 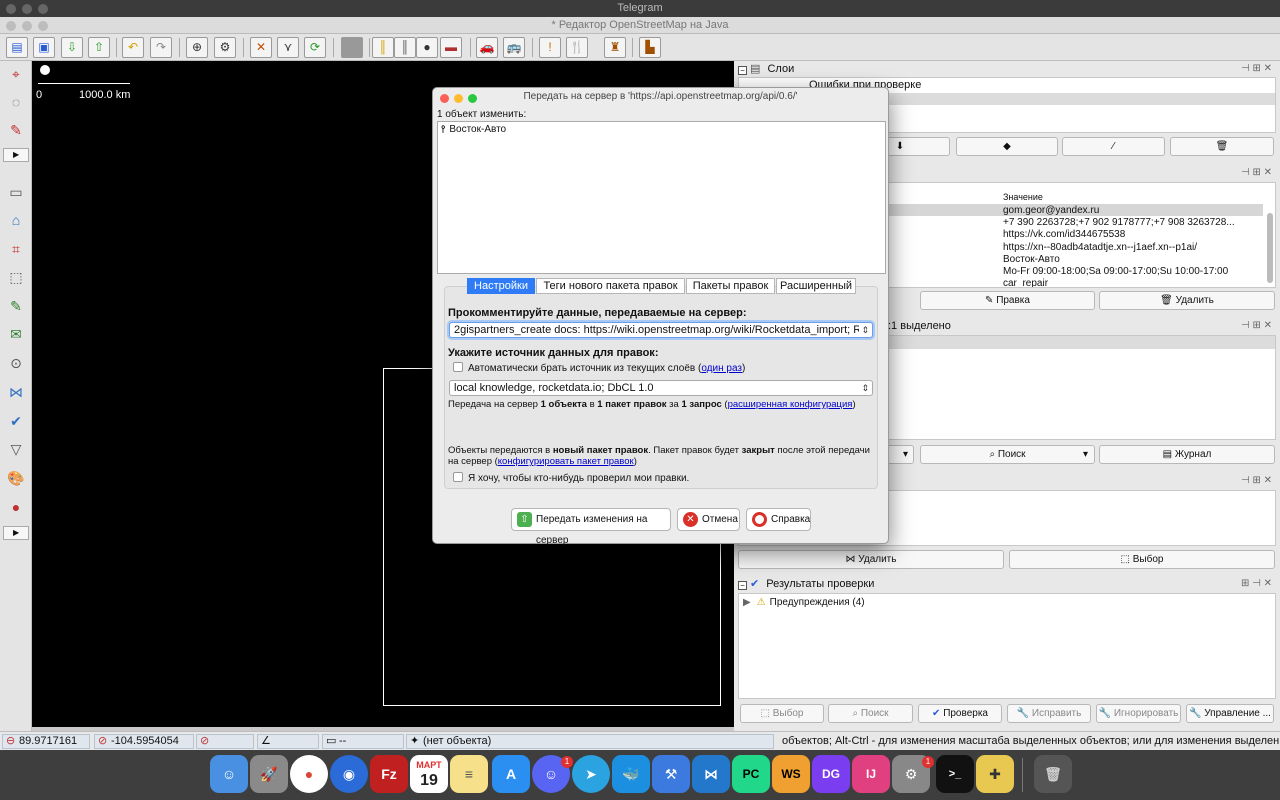 I want to click on auto-source-checkbox, so click(x=458, y=367).